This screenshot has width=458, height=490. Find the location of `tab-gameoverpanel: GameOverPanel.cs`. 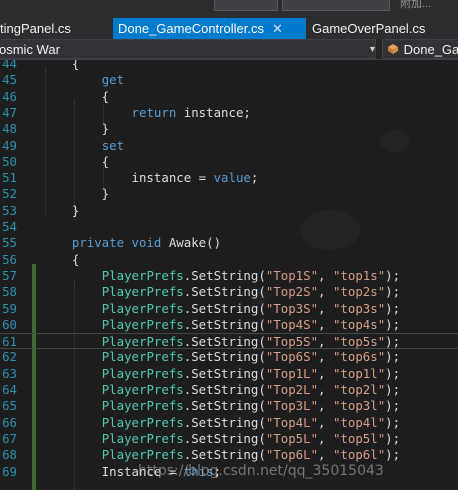

tab-gameoverpanel: GameOverPanel.cs is located at coordinates (382, 28).